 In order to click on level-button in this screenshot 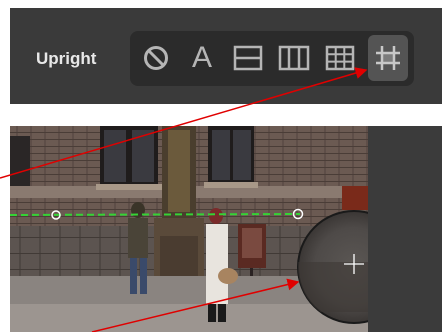, I will do `click(248, 58)`.